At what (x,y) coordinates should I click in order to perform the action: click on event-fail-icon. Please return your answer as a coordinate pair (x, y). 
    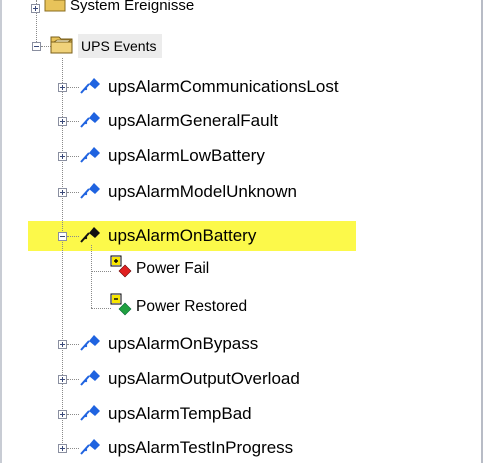
    Looking at the image, I should click on (122, 269).